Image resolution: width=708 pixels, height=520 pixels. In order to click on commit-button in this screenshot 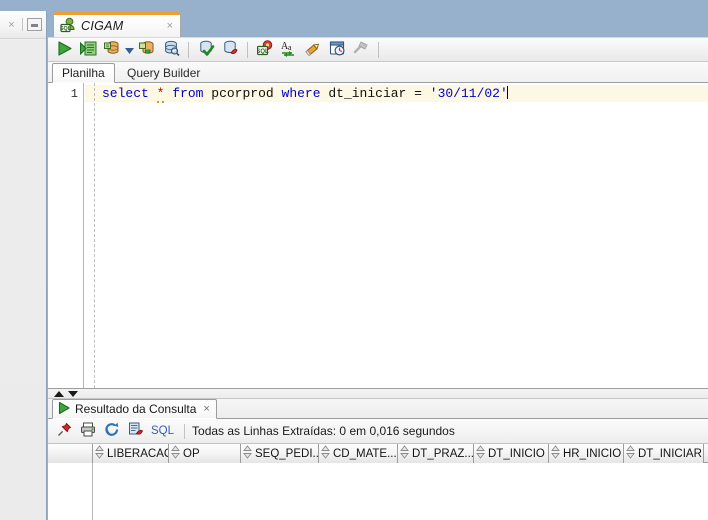, I will do `click(112, 49)`.